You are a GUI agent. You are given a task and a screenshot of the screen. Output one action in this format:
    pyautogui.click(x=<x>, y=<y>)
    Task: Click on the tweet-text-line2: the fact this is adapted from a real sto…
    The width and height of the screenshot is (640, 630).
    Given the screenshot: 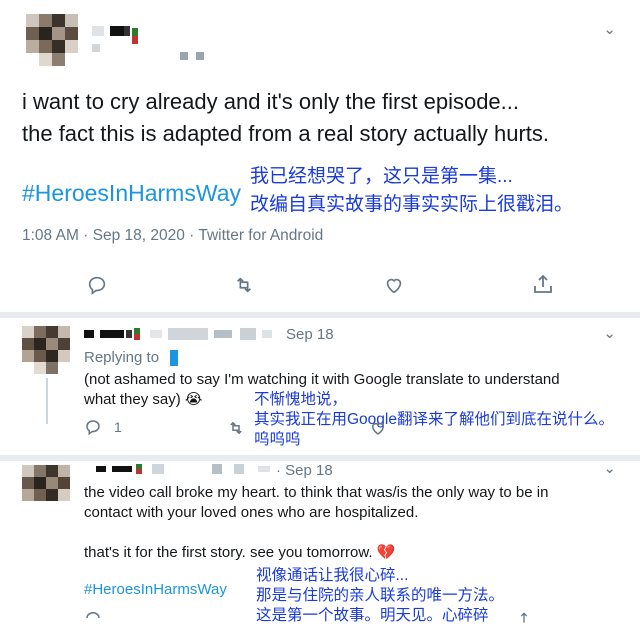 What is the action you would take?
    pyautogui.click(x=286, y=133)
    